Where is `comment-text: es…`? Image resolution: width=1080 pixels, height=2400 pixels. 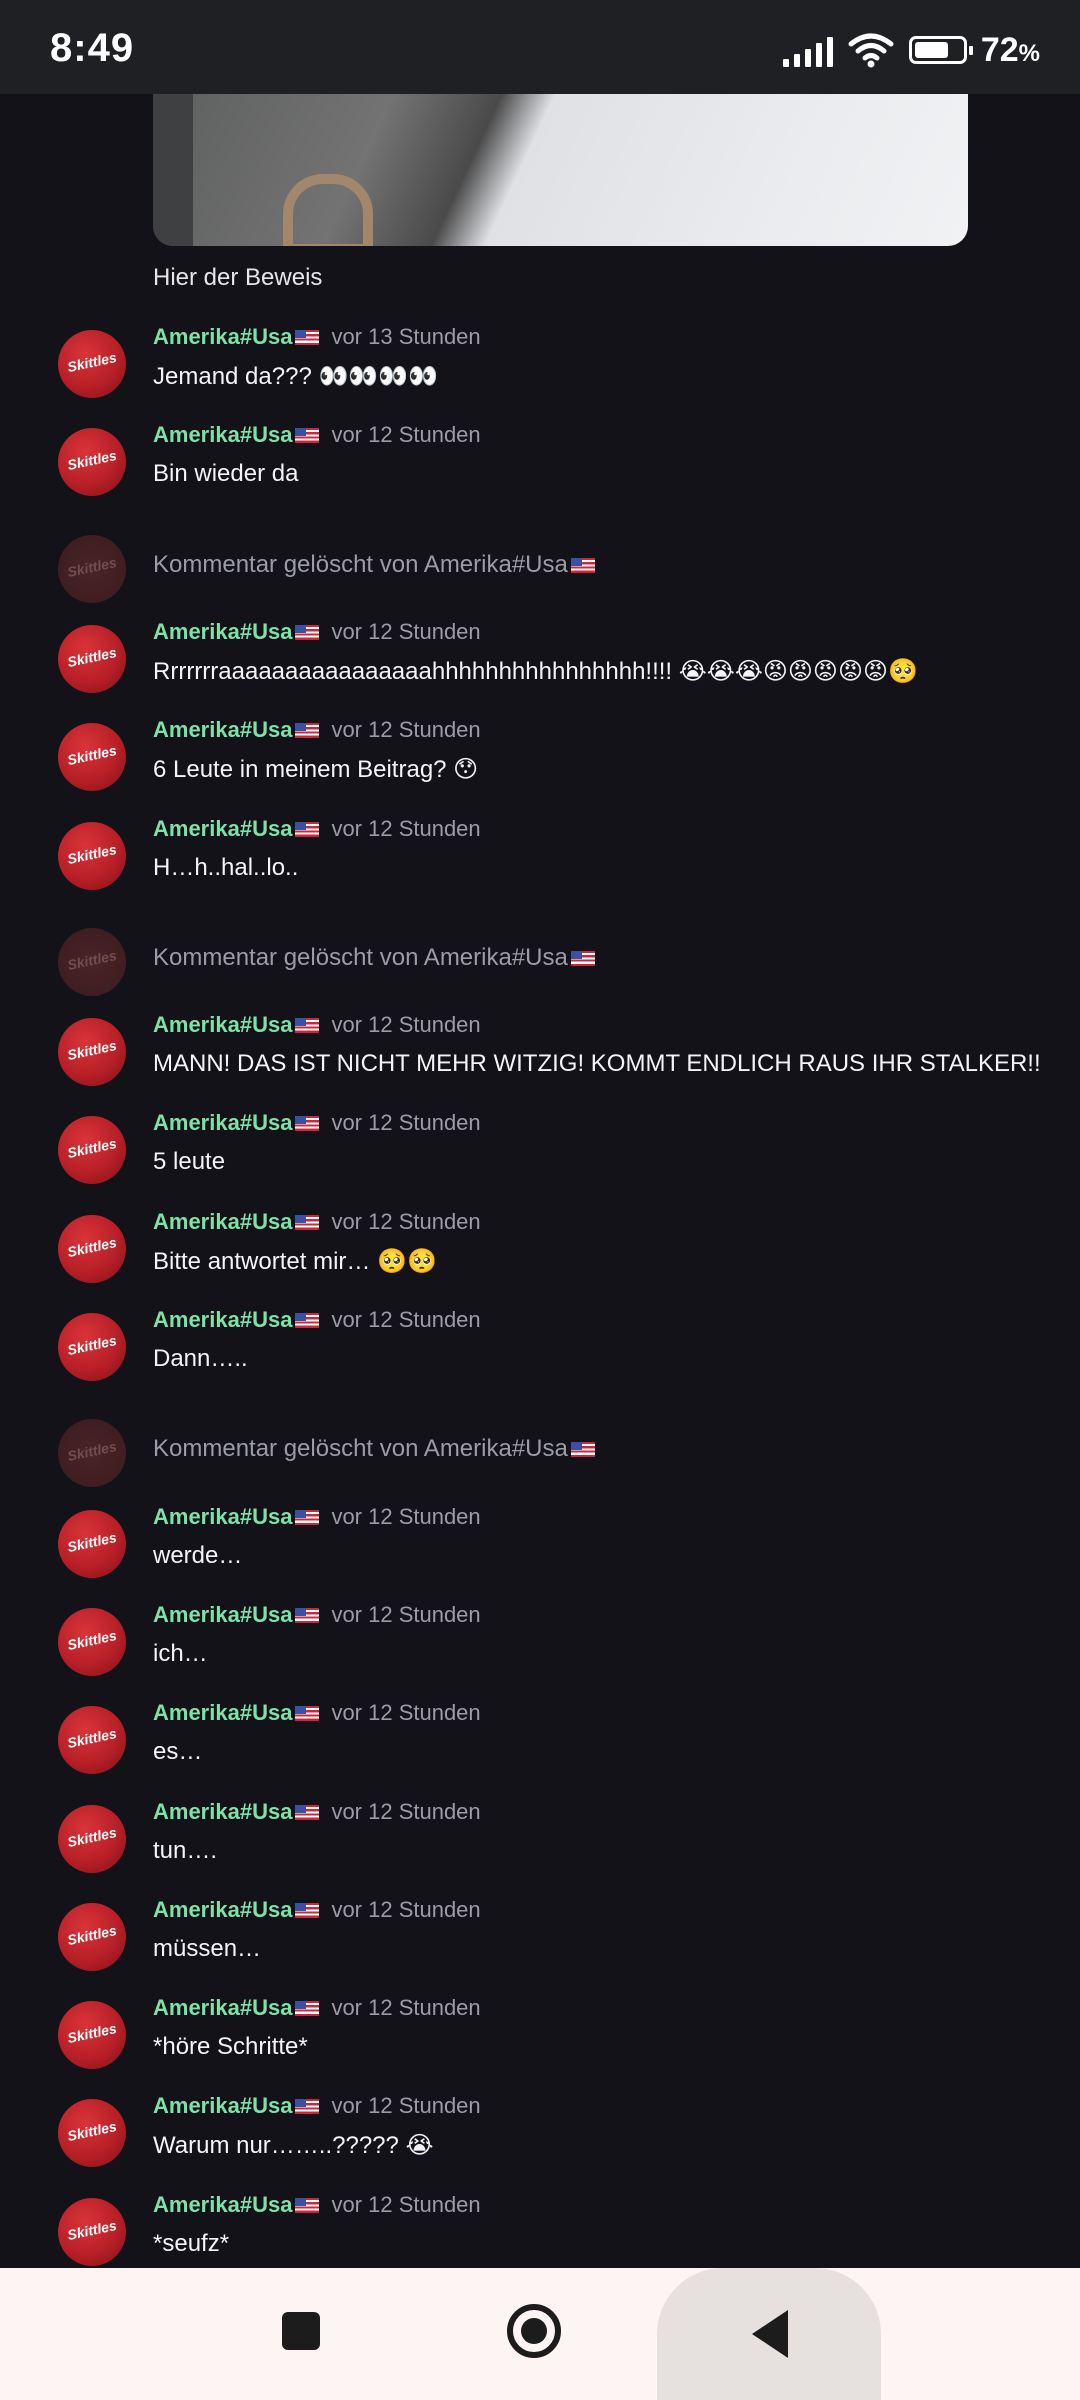
comment-text: es… is located at coordinates (178, 1751).